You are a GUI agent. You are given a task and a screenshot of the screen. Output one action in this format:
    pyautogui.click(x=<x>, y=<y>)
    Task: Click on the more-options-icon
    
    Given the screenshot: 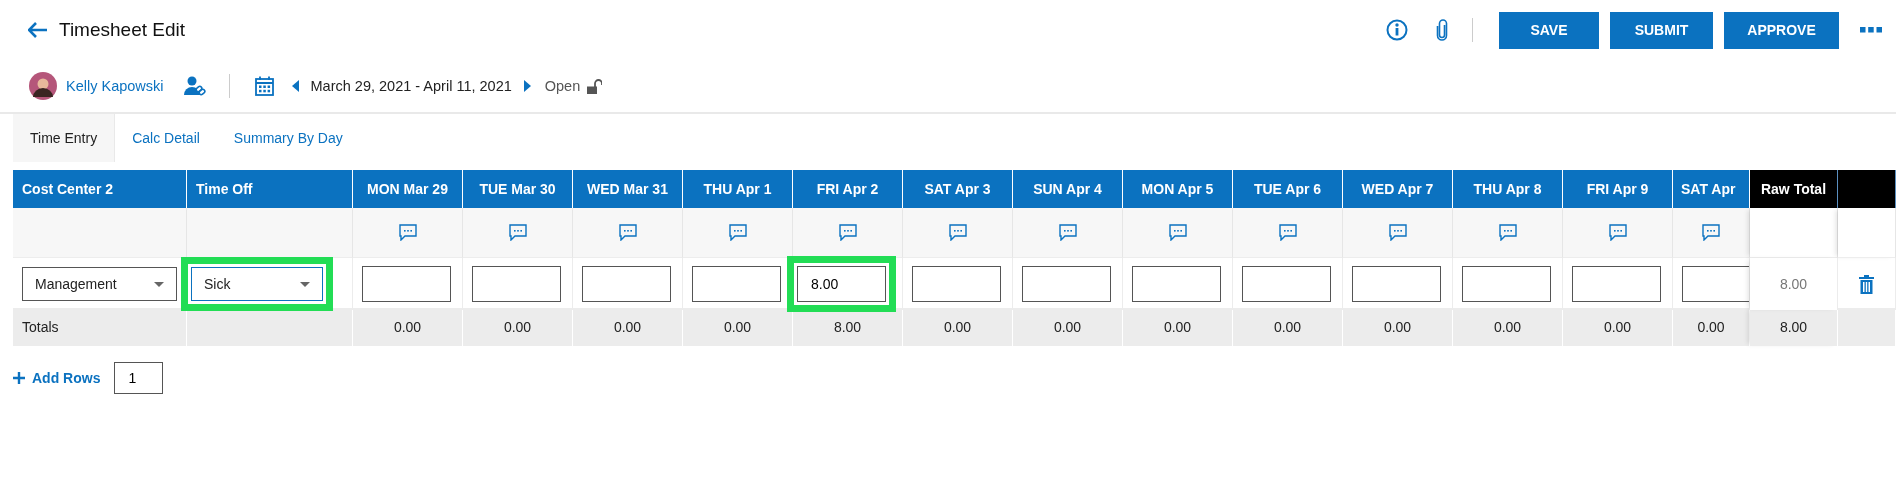 What is the action you would take?
    pyautogui.click(x=1871, y=30)
    